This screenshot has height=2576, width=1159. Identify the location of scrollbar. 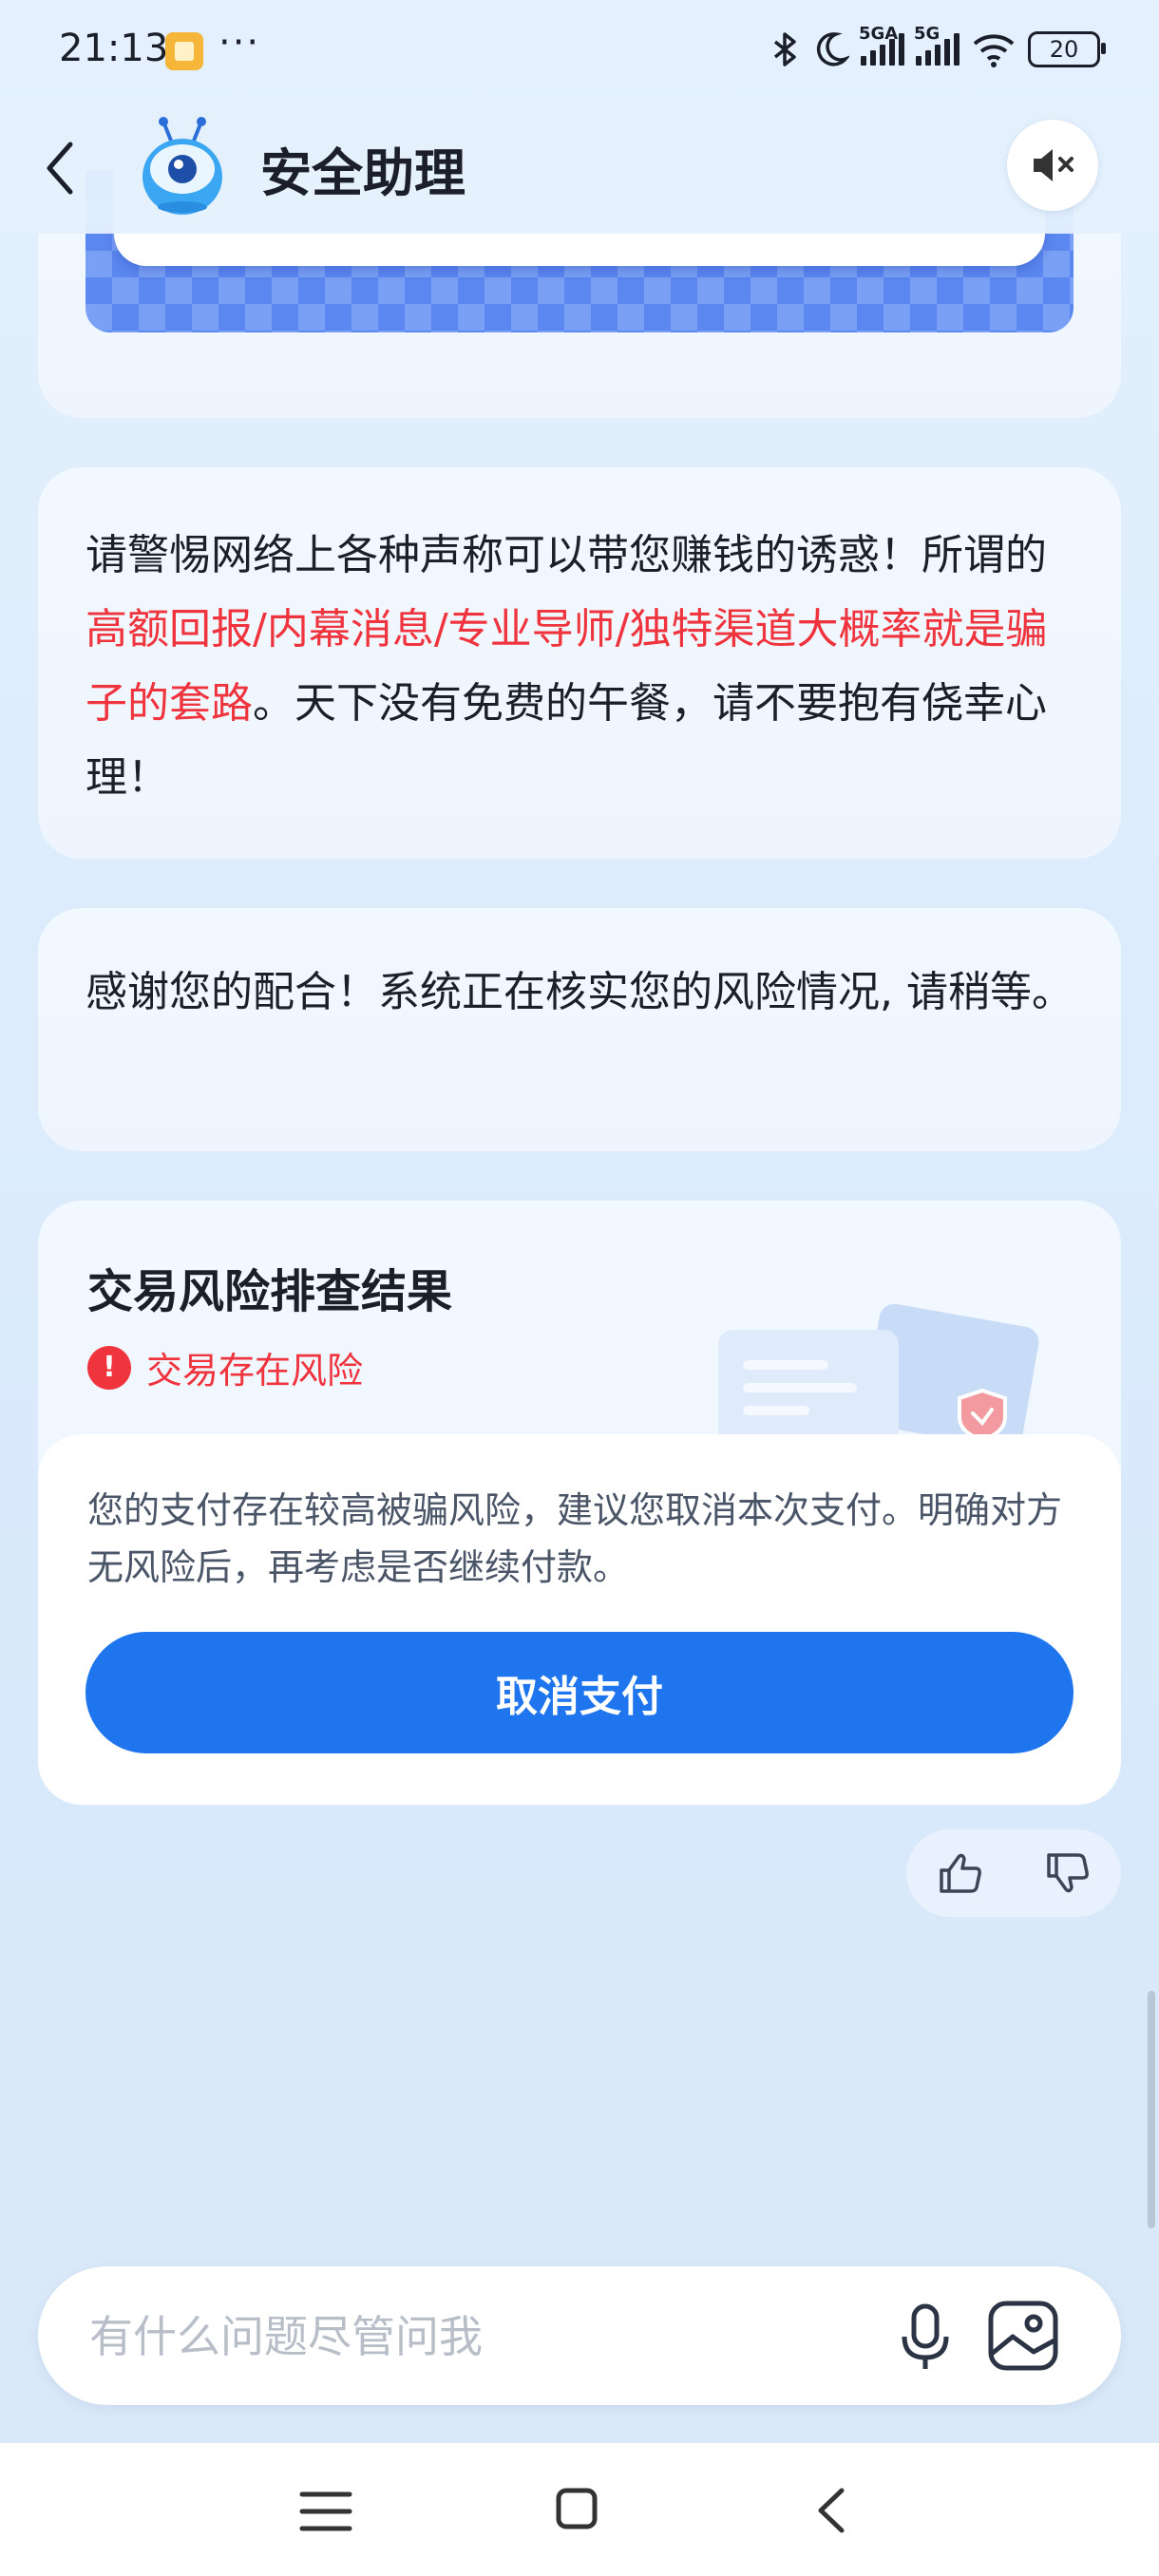
(1151, 2109).